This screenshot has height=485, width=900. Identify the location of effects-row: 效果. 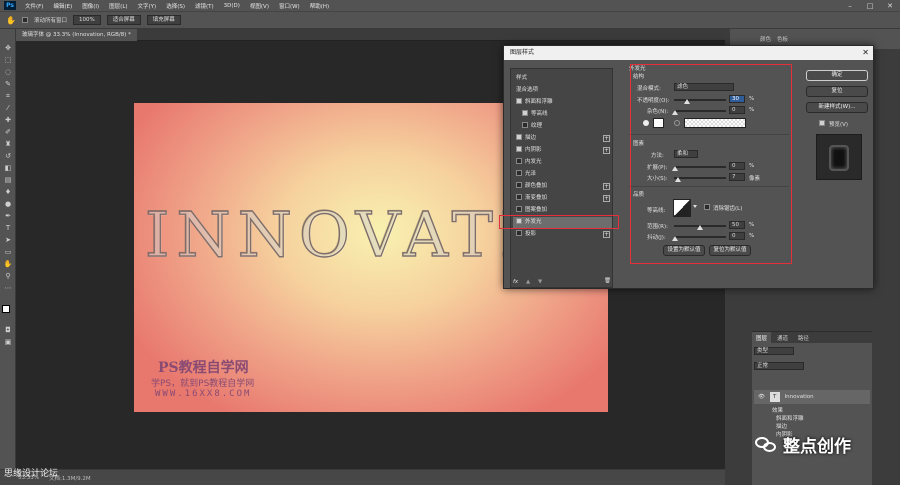
(812, 410).